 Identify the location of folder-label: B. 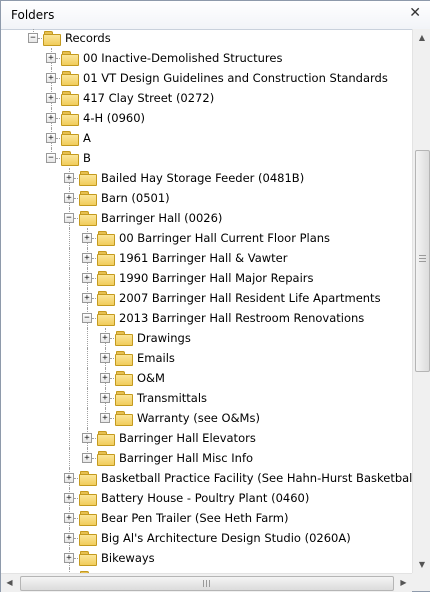
(87, 158).